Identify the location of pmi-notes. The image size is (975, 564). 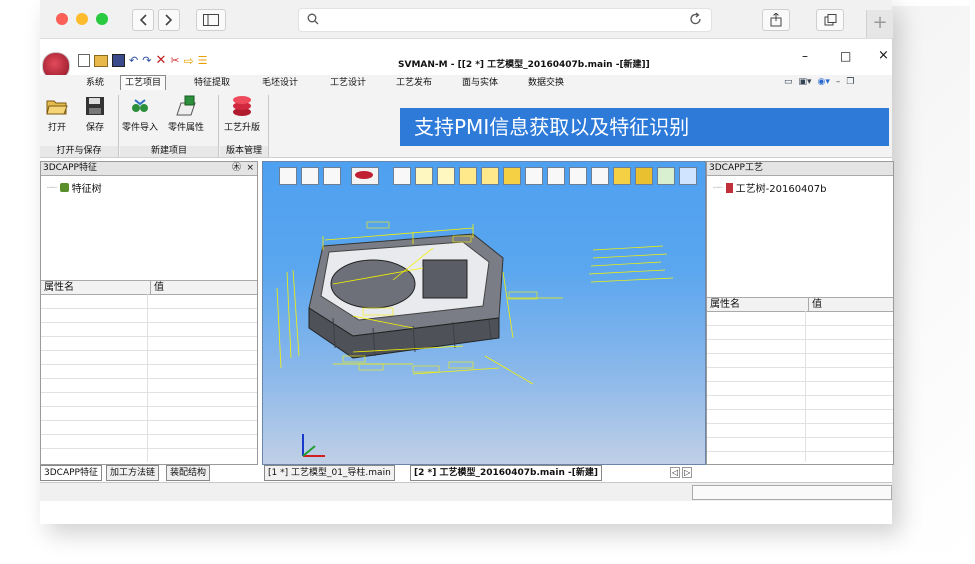
(631, 264).